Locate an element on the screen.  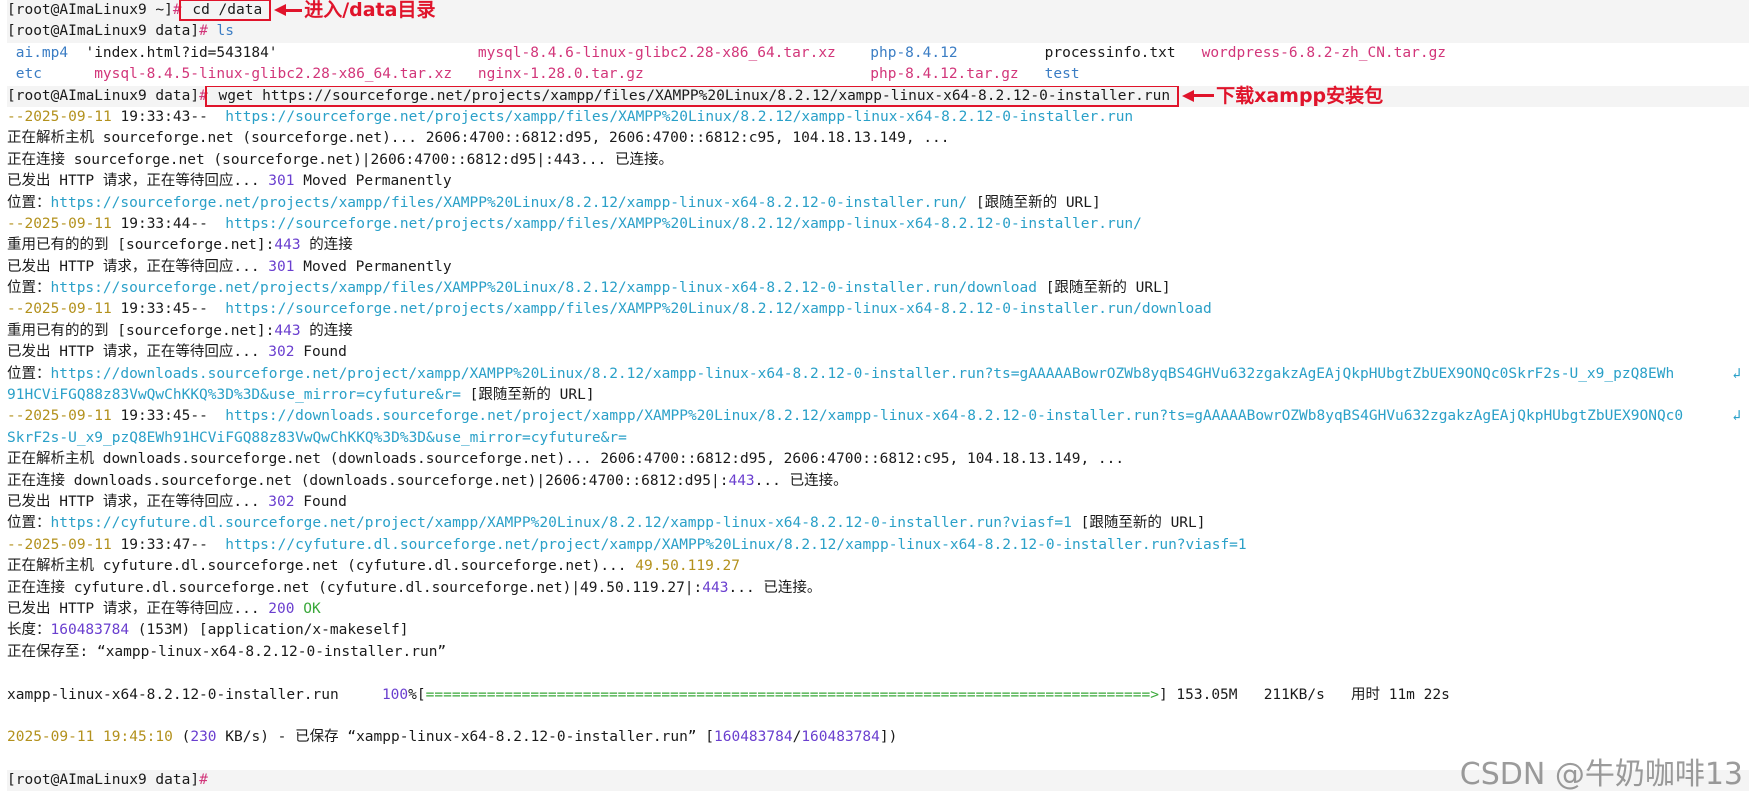
terminal-text: php-8.4.12.tar.gz is located at coordinates (944, 74).